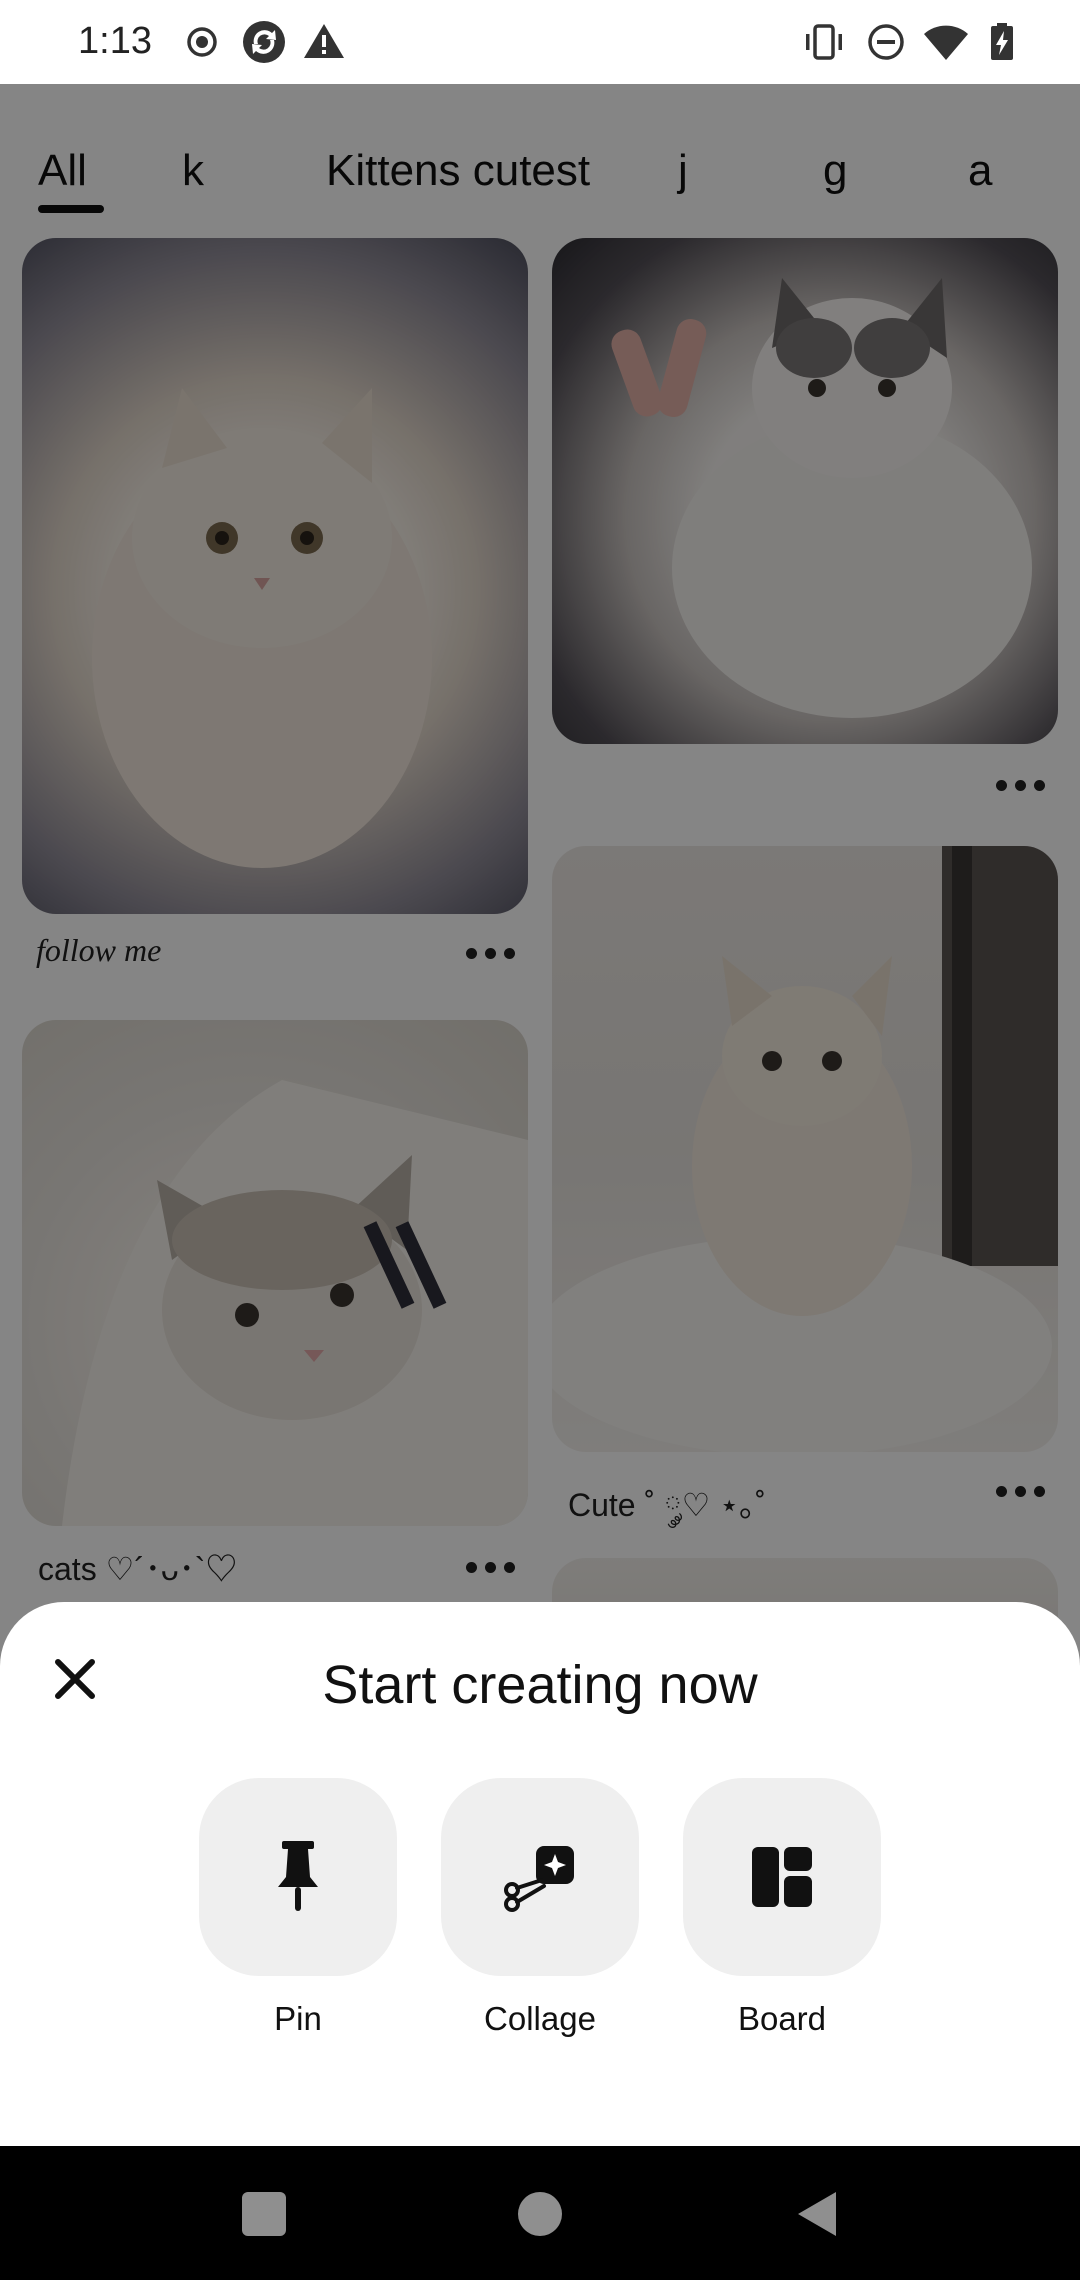 The width and height of the screenshot is (1080, 2280). Describe the element at coordinates (1002, 41) in the screenshot. I see `battery-charging-icon` at that location.